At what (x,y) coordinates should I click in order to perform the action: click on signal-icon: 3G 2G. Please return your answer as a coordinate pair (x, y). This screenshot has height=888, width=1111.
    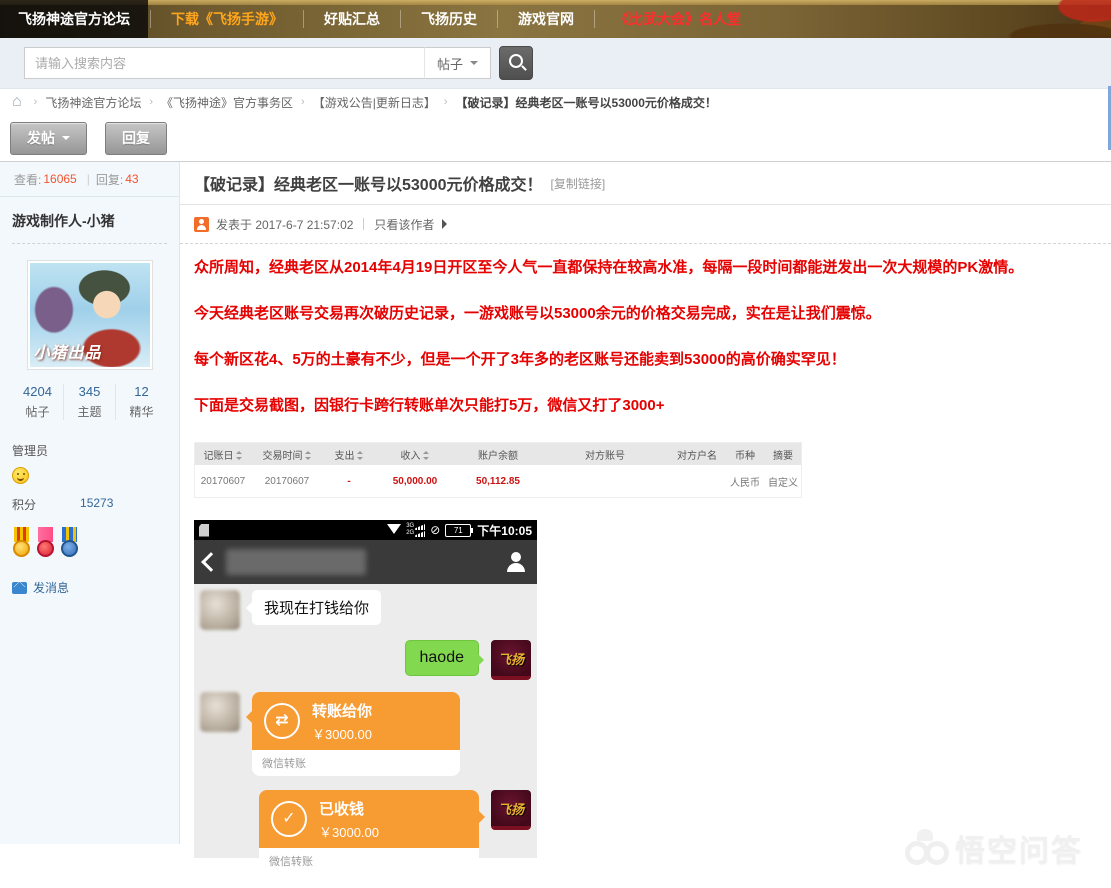
    Looking at the image, I should click on (416, 530).